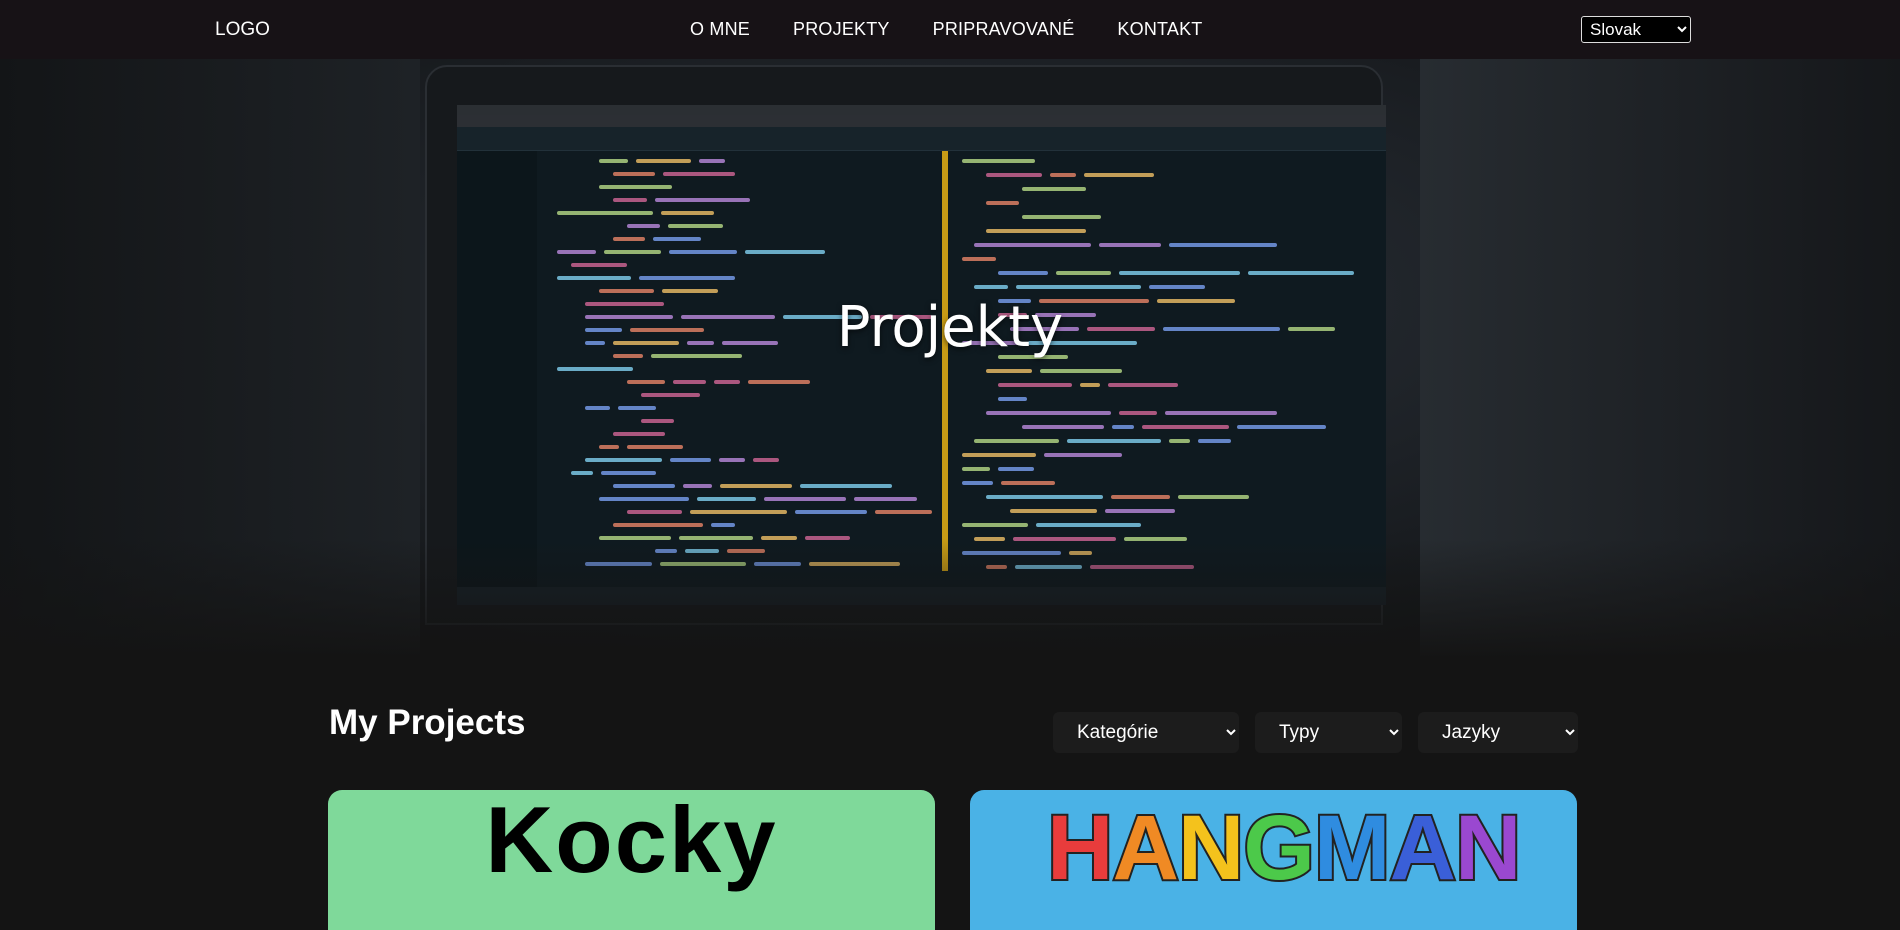 This screenshot has height=930, width=1900. What do you see at coordinates (720, 29) in the screenshot?
I see `nav-link-o-mne: O MNE` at bounding box center [720, 29].